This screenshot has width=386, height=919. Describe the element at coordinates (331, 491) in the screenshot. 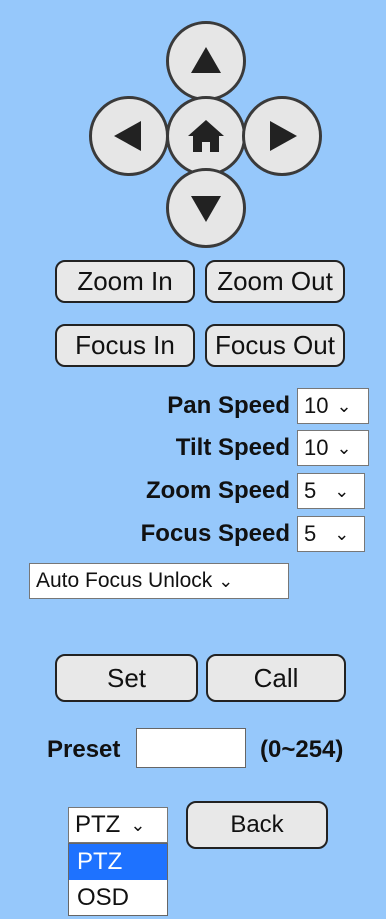

I see `zoom-speed-select: 5 ⌄` at that location.